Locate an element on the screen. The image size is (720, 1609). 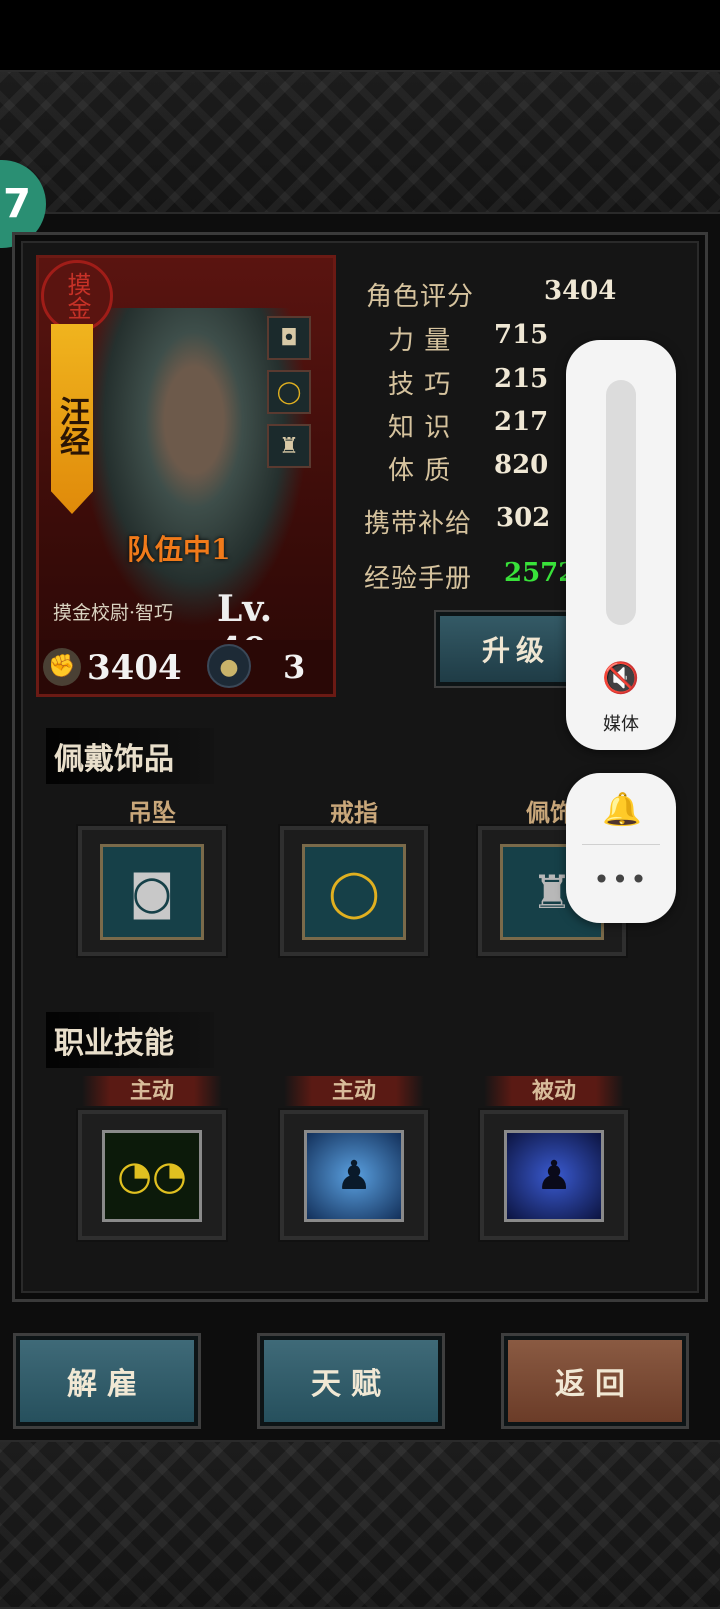
skill-type-tag: 被动 is located at coordinates (554, 1091).